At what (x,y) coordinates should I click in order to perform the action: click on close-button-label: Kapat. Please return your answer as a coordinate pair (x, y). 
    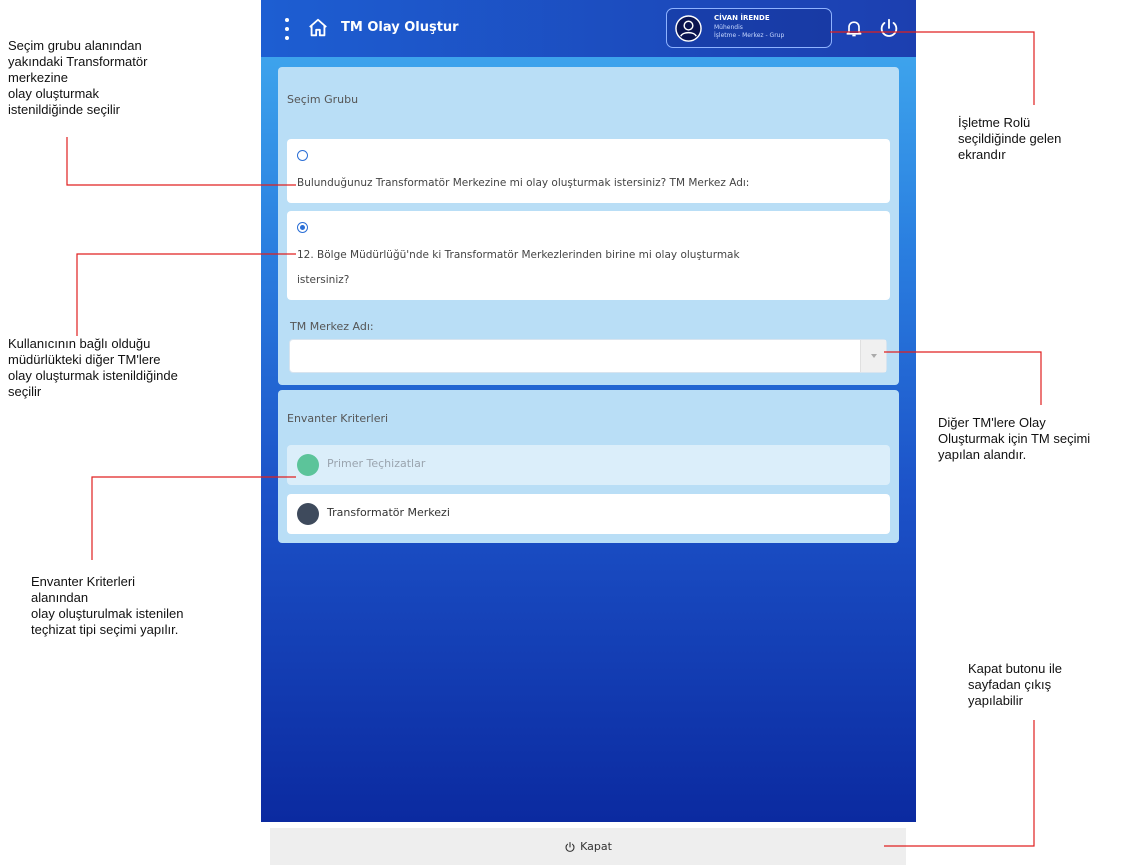
    Looking at the image, I should click on (596, 846).